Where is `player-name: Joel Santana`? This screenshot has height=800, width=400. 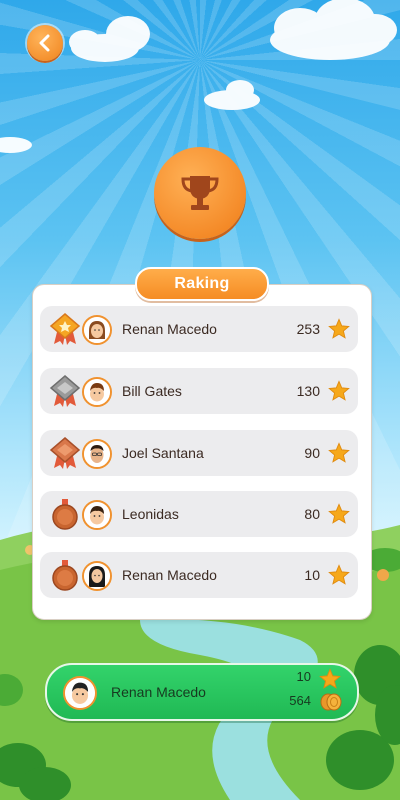
player-name: Joel Santana is located at coordinates (163, 453).